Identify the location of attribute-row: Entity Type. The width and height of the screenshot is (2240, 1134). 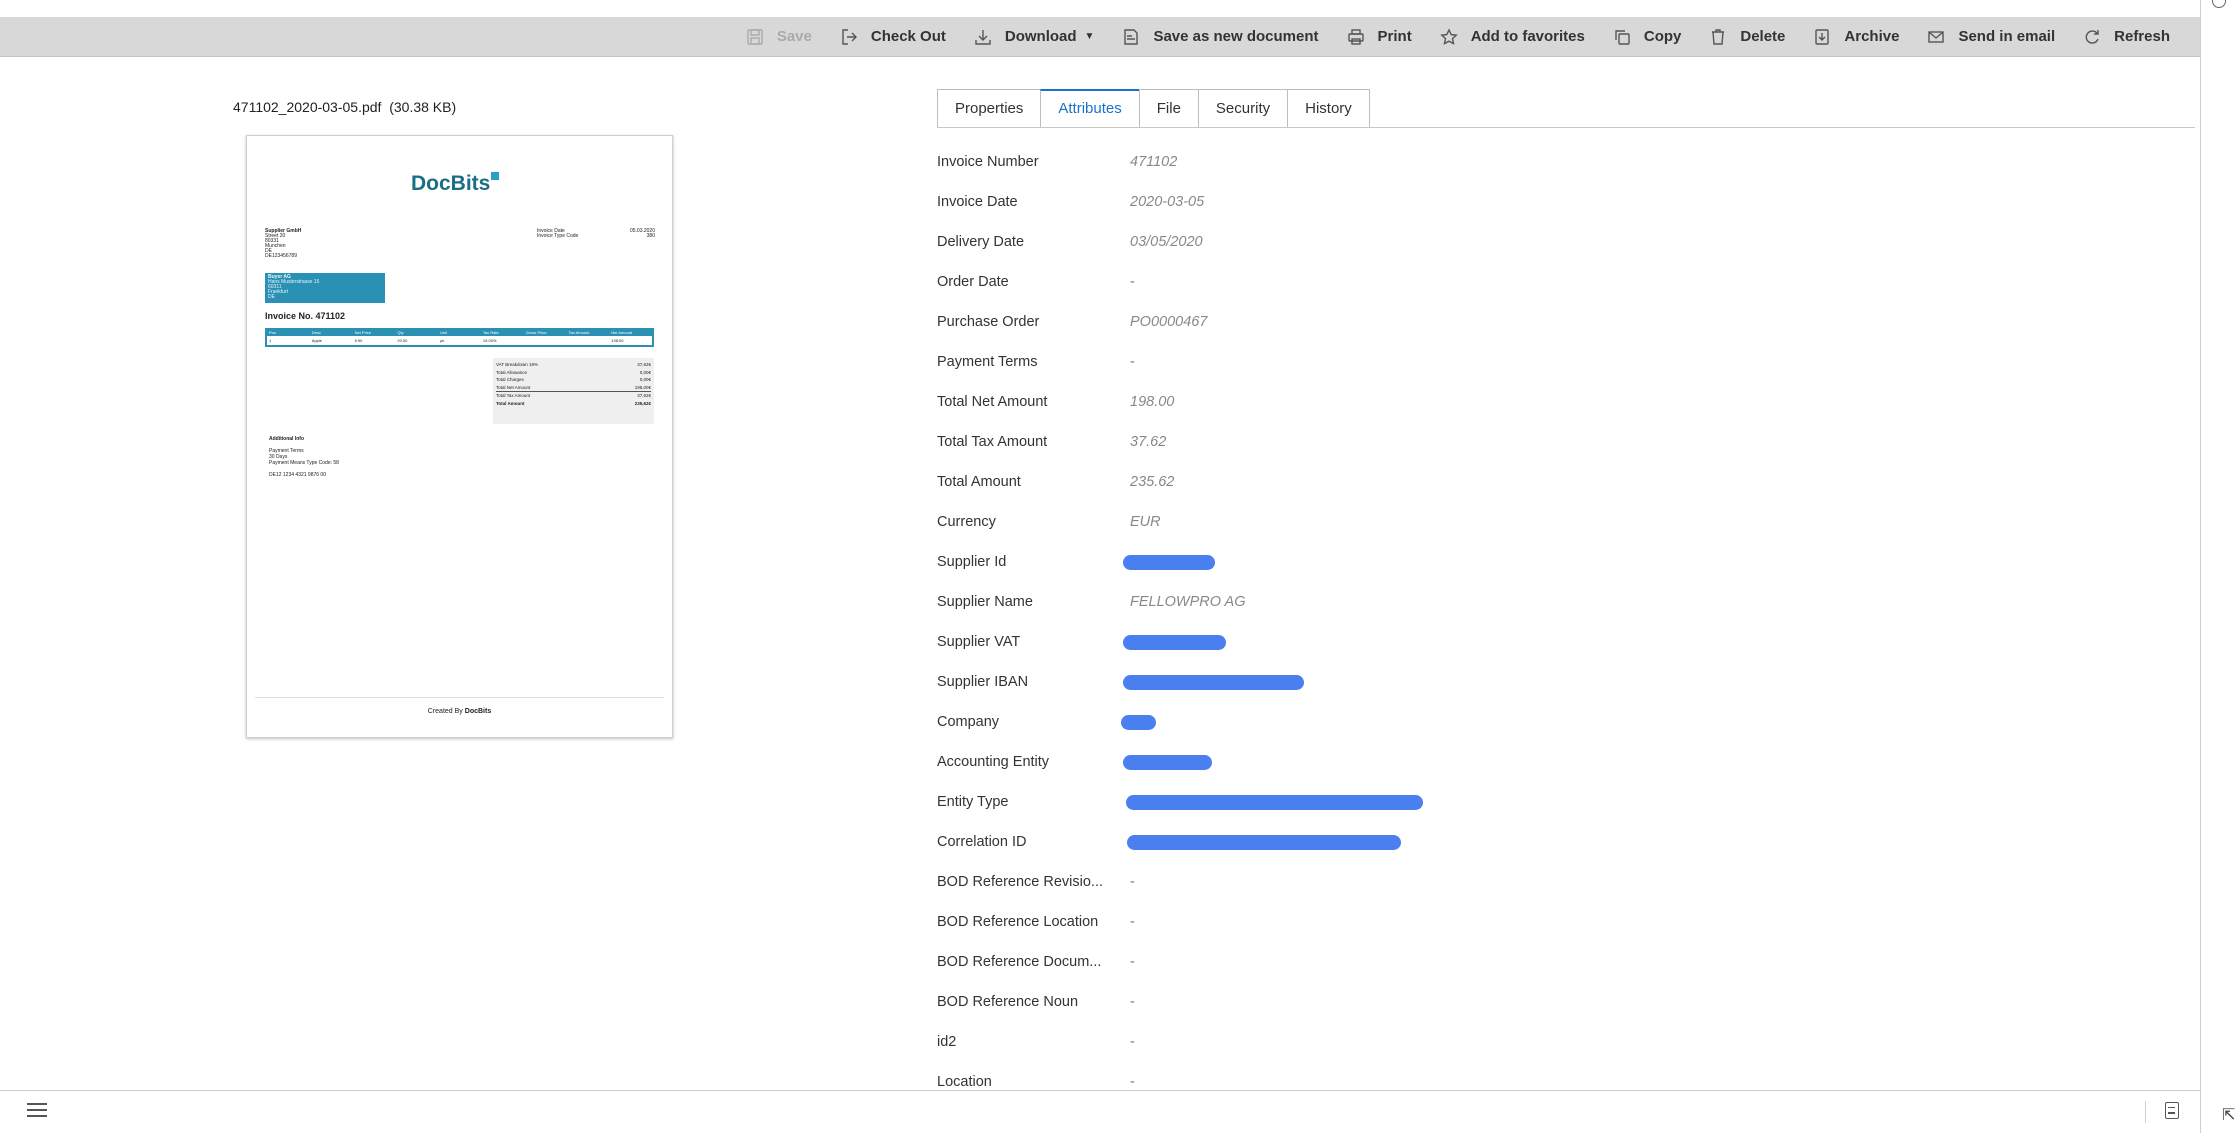
(1562, 802).